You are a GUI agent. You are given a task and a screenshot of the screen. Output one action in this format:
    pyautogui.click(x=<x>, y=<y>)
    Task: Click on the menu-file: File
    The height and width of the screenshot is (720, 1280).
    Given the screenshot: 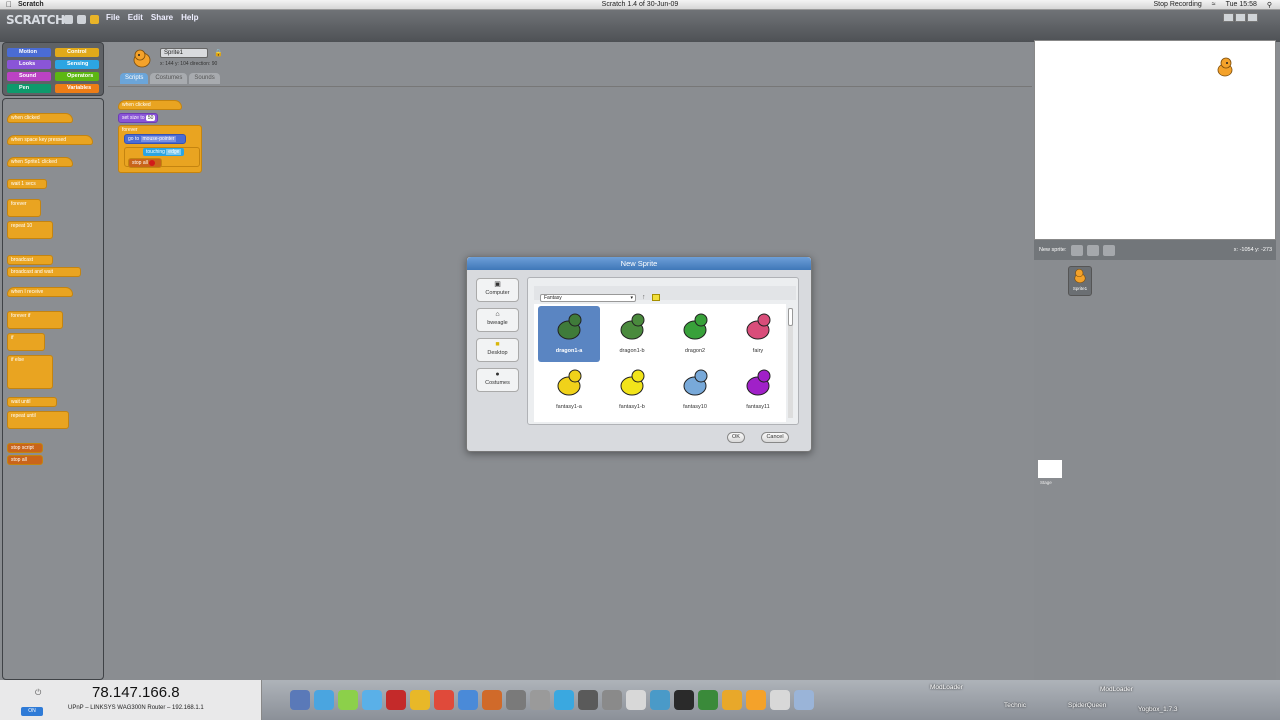 What is the action you would take?
    pyautogui.click(x=113, y=17)
    